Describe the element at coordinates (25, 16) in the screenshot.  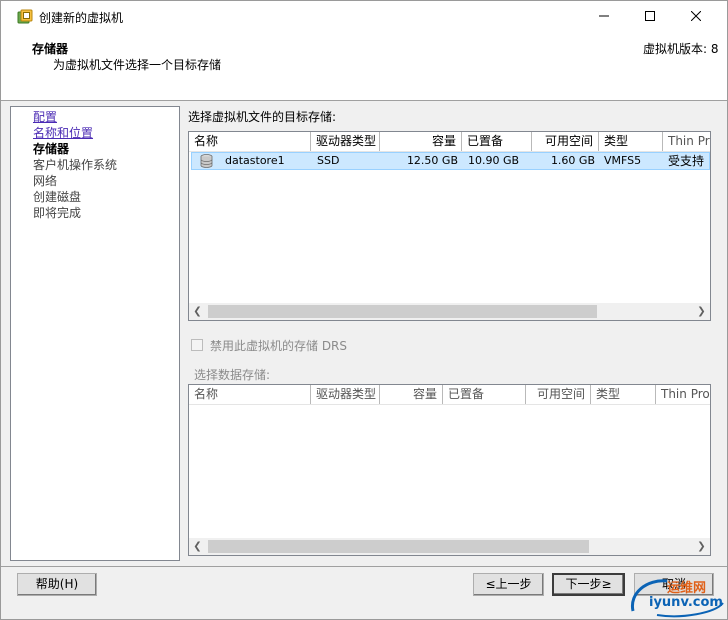
I see `vm-wizard-icon` at that location.